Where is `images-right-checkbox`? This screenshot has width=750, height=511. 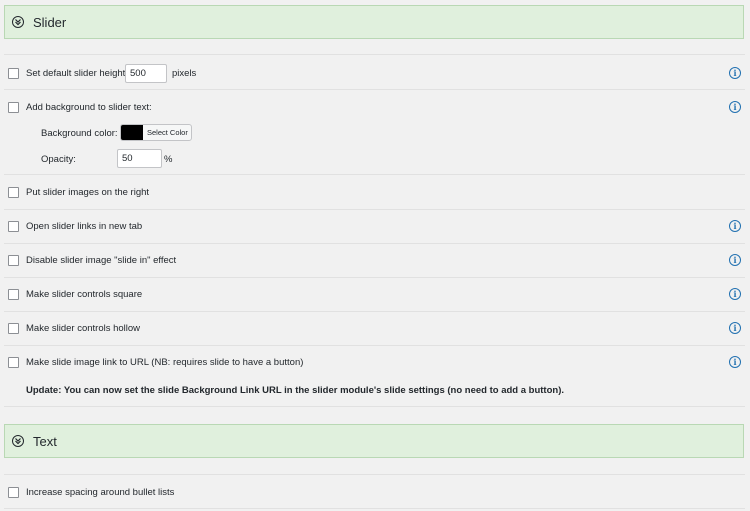
images-right-checkbox is located at coordinates (13, 192).